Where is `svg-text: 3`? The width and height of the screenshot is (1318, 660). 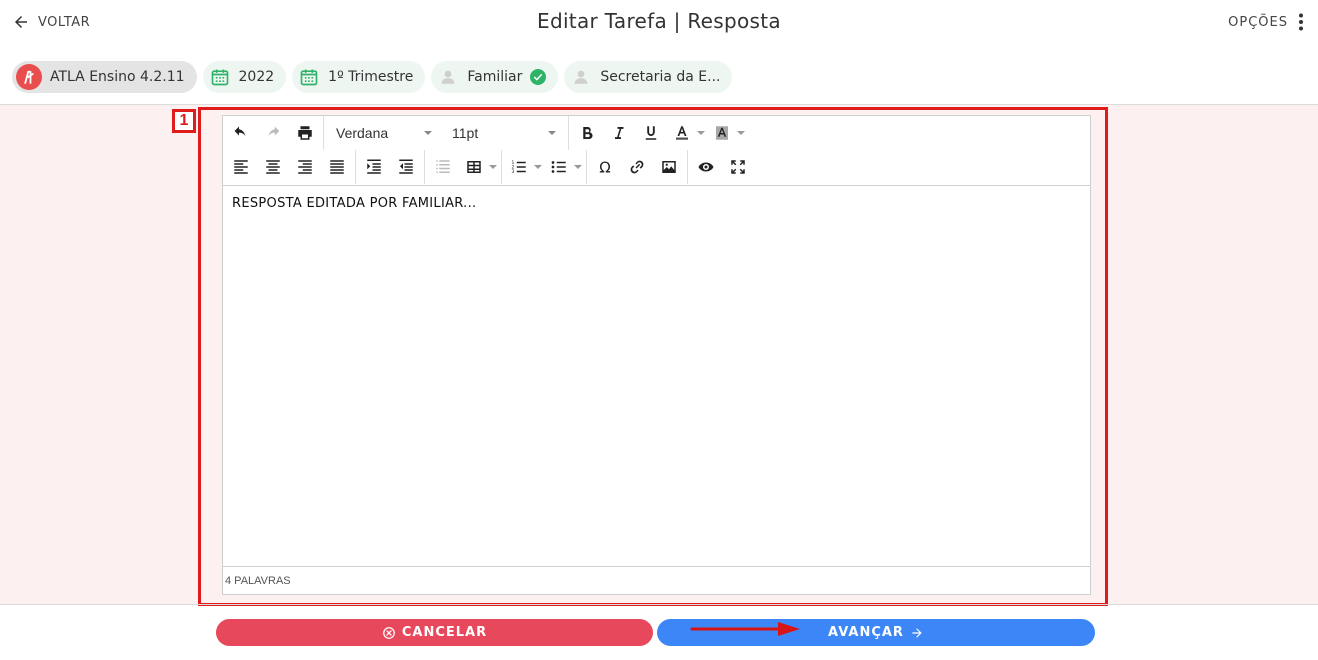
svg-text: 3 is located at coordinates (513, 172).